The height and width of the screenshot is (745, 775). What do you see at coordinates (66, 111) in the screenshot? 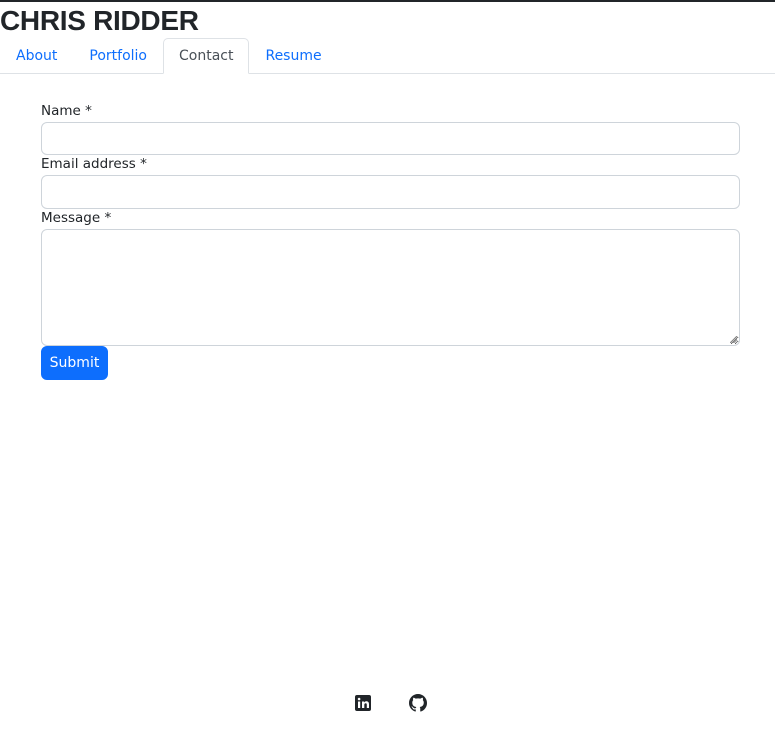
I see `name-label: Name *` at bounding box center [66, 111].